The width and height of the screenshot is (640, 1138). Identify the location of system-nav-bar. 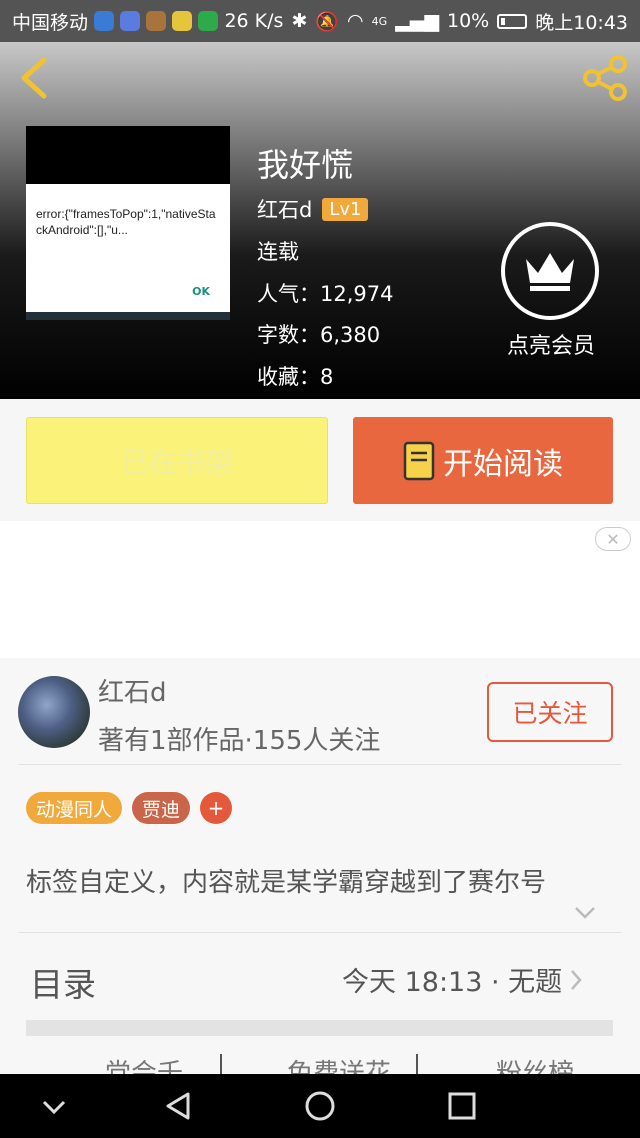
(320, 1106).